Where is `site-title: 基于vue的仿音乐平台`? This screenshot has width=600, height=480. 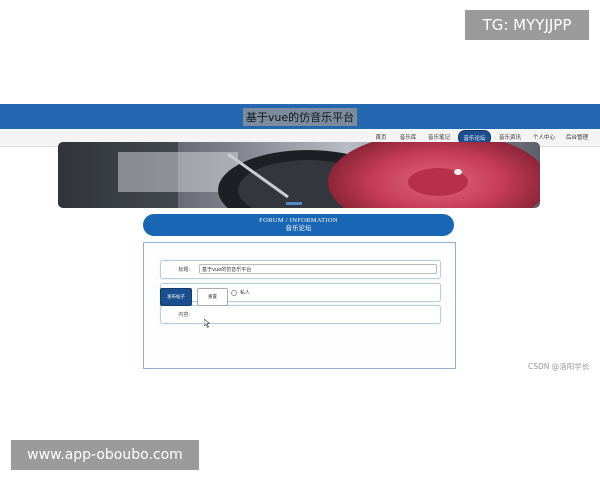 site-title: 基于vue的仿音乐平台 is located at coordinates (300, 116).